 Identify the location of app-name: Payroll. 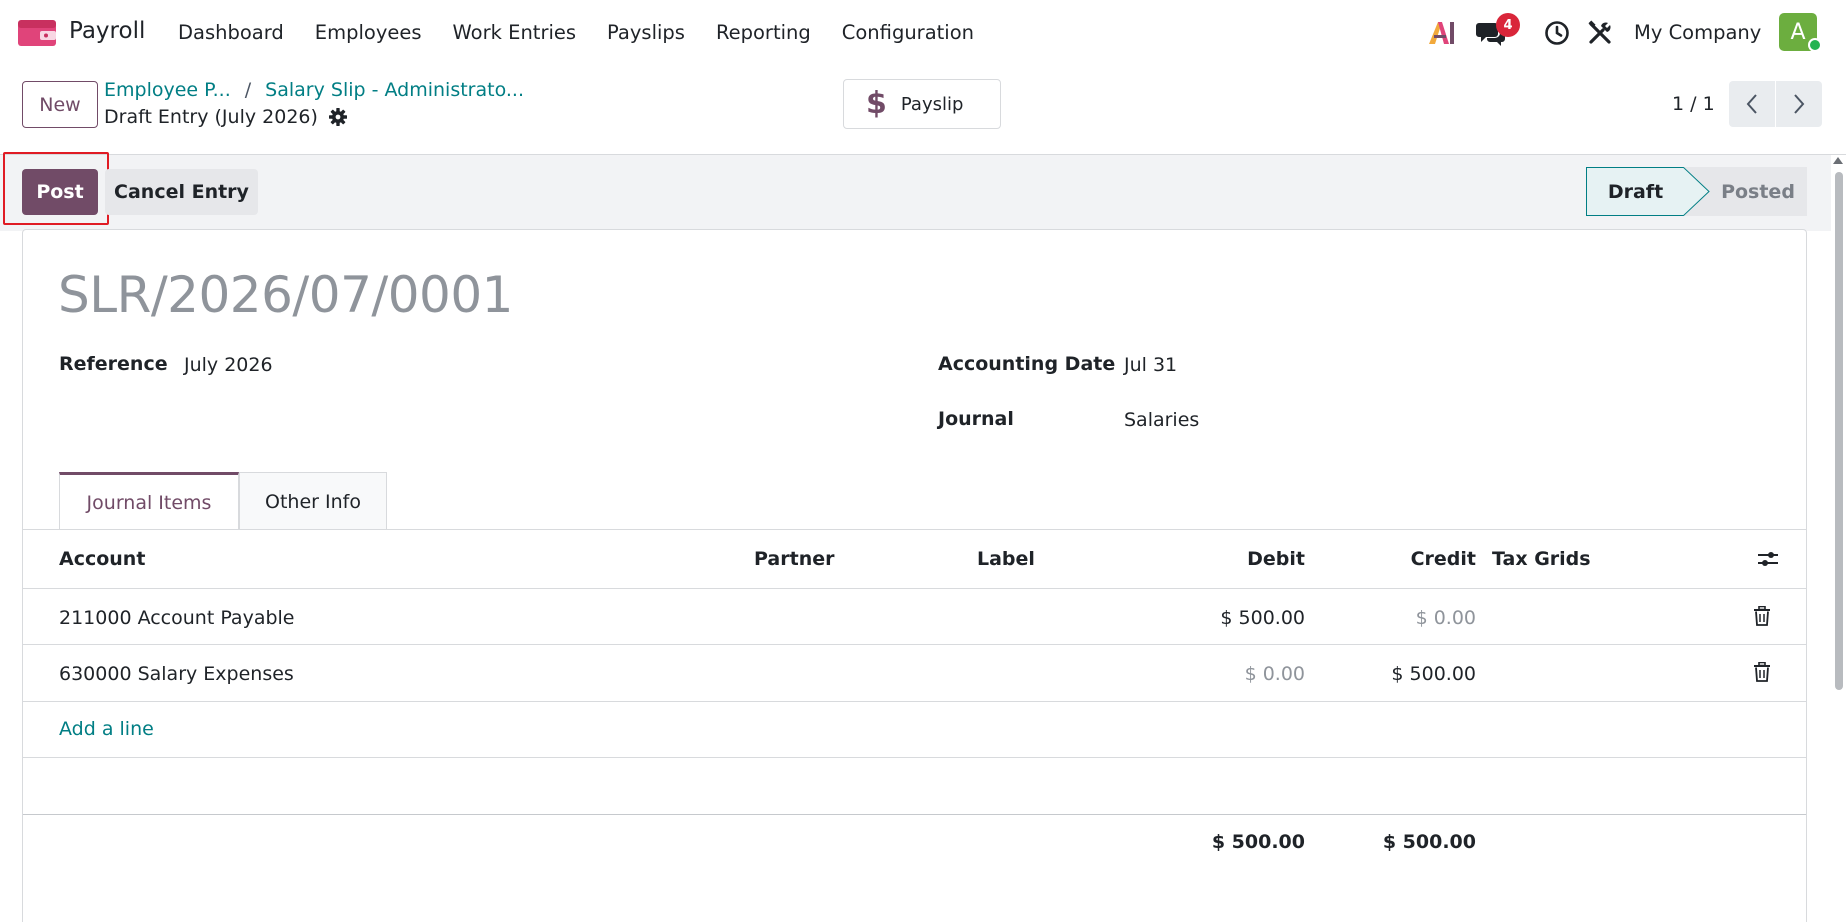
(107, 31).